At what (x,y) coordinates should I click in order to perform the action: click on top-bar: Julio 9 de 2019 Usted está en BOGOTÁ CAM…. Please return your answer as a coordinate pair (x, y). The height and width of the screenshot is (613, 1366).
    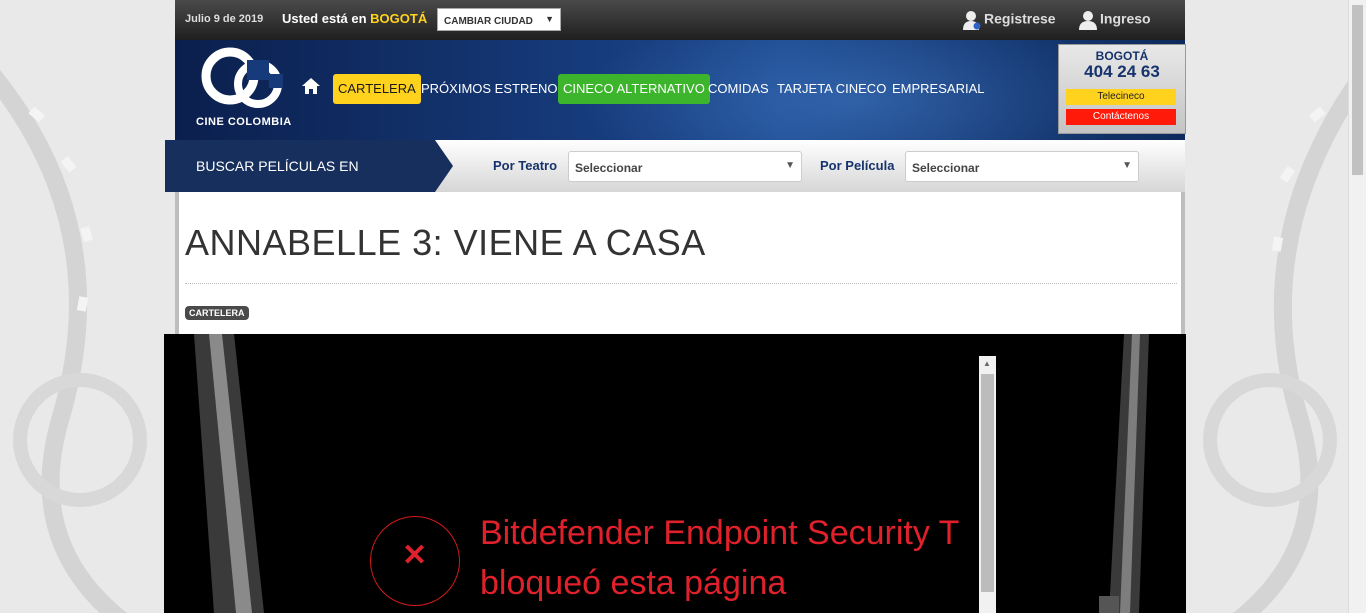
    Looking at the image, I should click on (680, 20).